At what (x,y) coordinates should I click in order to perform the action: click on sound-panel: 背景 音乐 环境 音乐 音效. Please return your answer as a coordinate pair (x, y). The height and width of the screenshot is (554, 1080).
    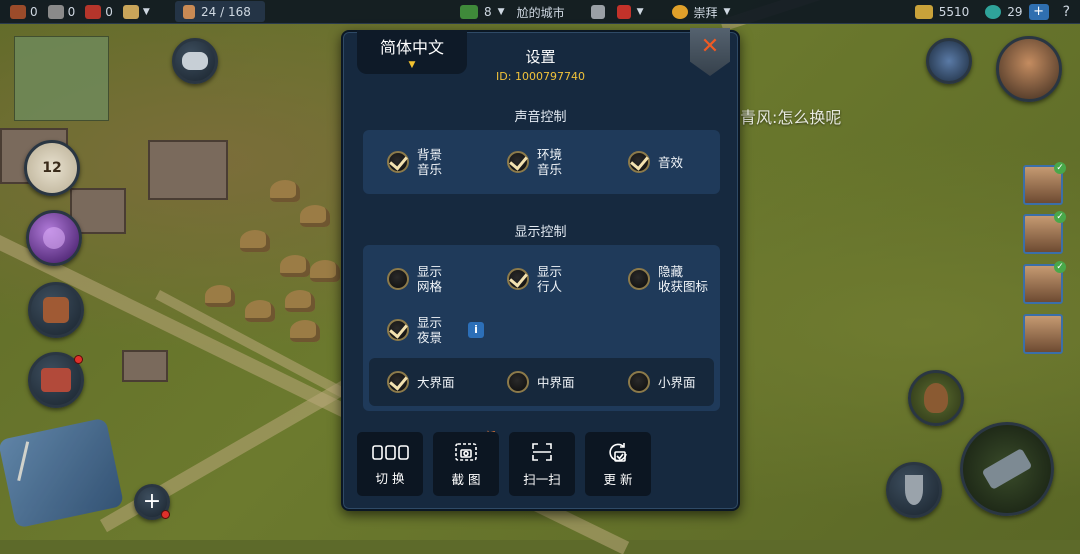
    Looking at the image, I should click on (541, 162).